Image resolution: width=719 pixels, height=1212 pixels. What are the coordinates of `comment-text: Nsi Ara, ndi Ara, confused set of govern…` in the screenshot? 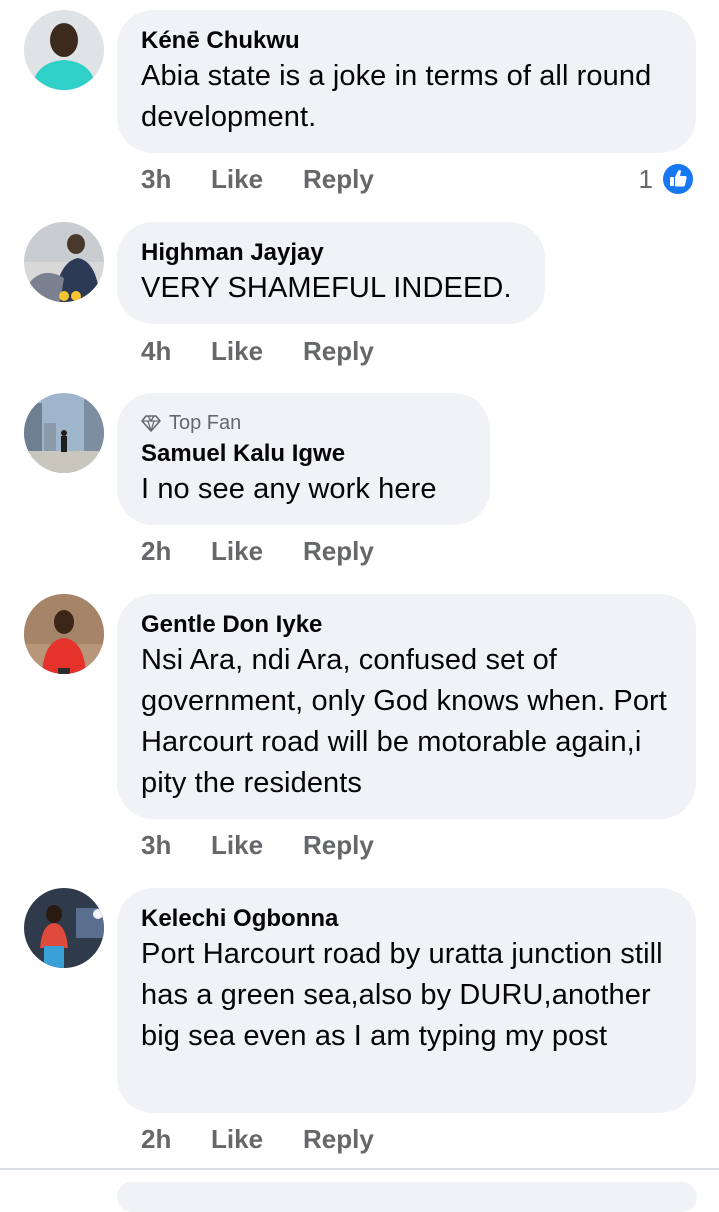 It's located at (404, 721).